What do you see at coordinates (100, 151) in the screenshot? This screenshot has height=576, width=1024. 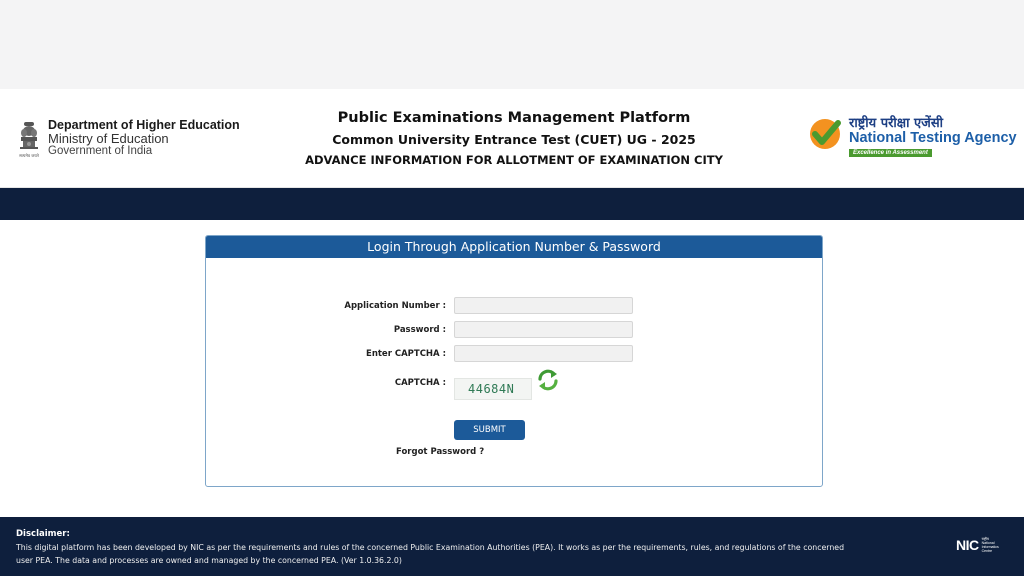 I see `dhe-government: Government of India` at bounding box center [100, 151].